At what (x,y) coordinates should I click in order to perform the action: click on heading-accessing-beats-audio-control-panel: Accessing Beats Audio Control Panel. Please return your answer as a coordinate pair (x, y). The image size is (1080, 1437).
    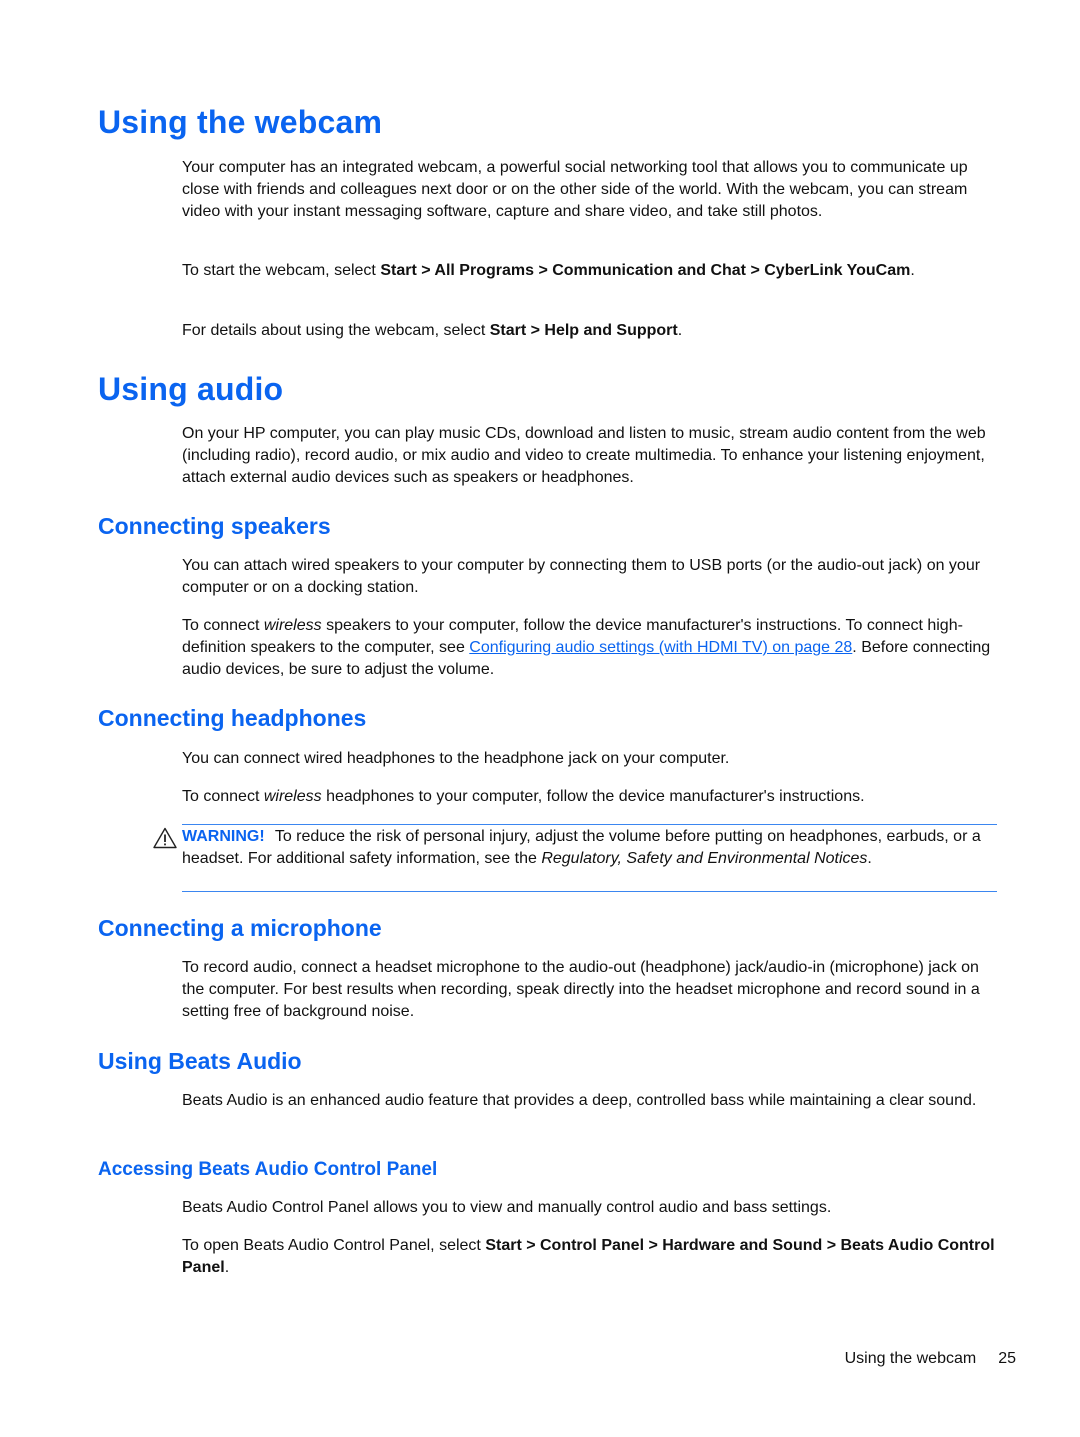
    Looking at the image, I should click on (268, 1169).